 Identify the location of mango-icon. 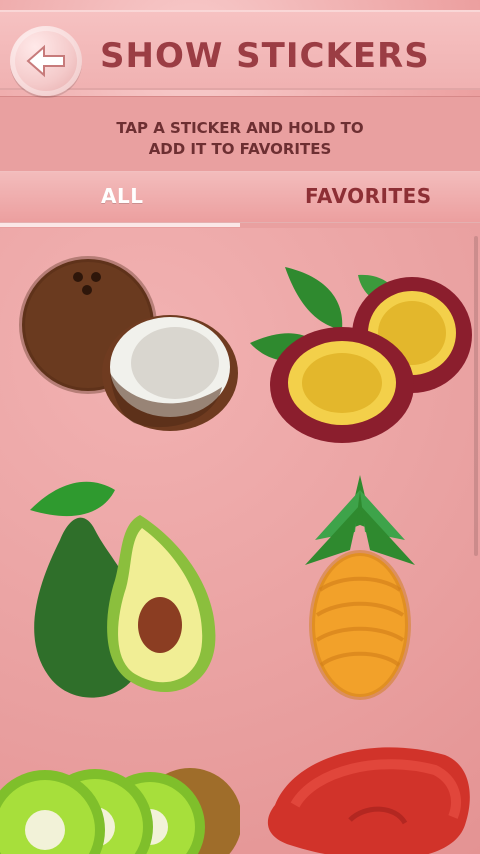
(368, 800).